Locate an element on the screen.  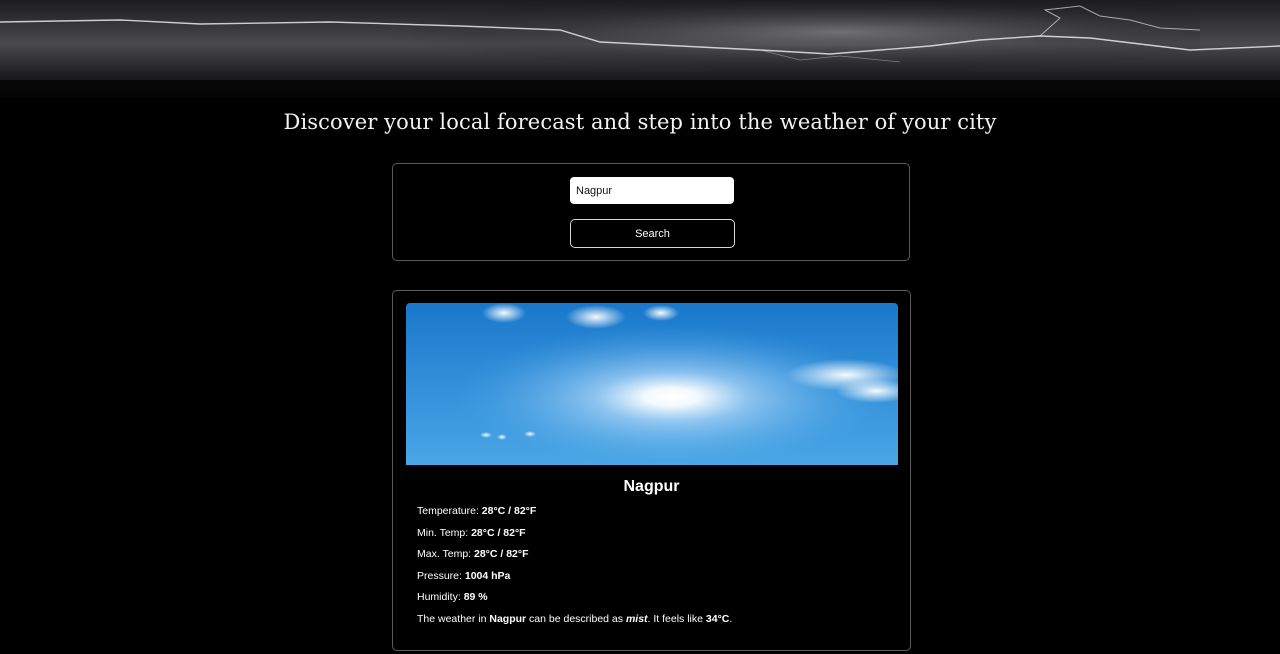
header-banner-lightning is located at coordinates (640, 49).